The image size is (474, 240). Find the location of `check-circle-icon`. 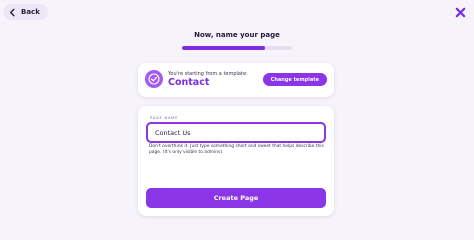

check-circle-icon is located at coordinates (154, 79).